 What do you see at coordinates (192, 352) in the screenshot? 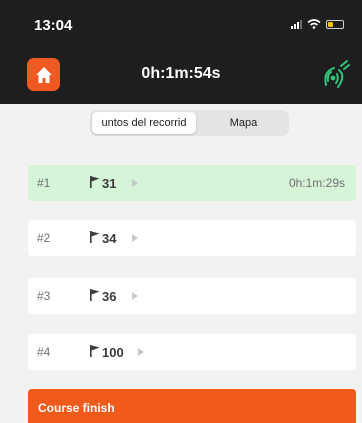
I see `checkpoint-row: #4 100` at bounding box center [192, 352].